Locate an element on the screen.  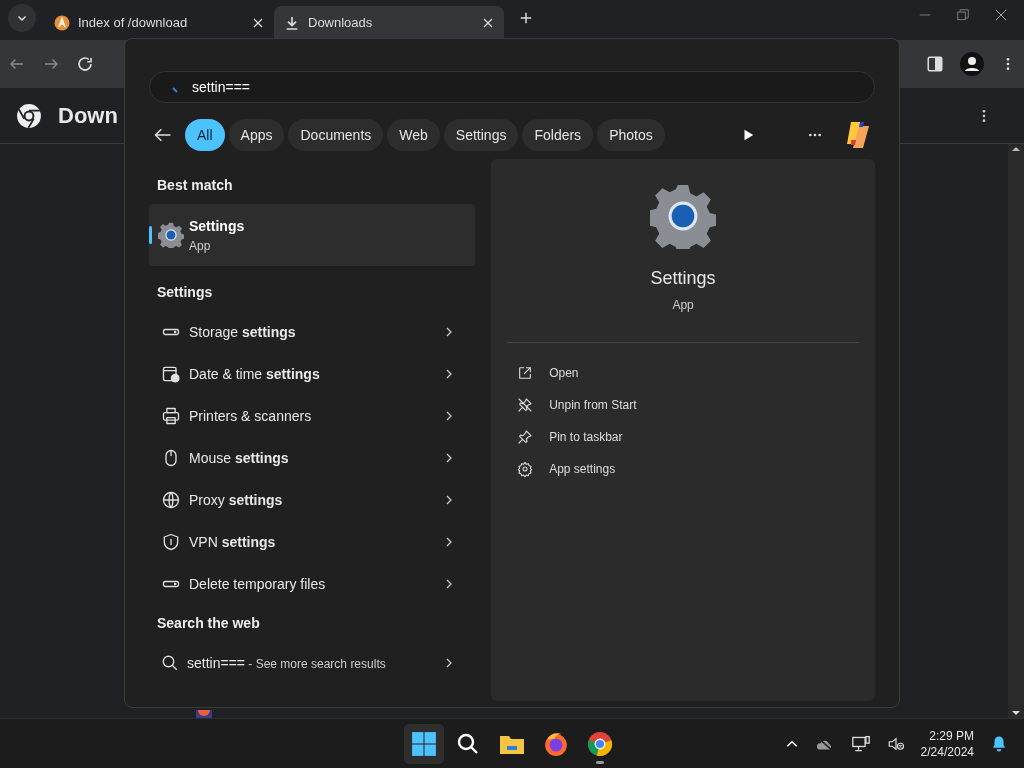
search-field: settin=== is located at coordinates (512, 87).